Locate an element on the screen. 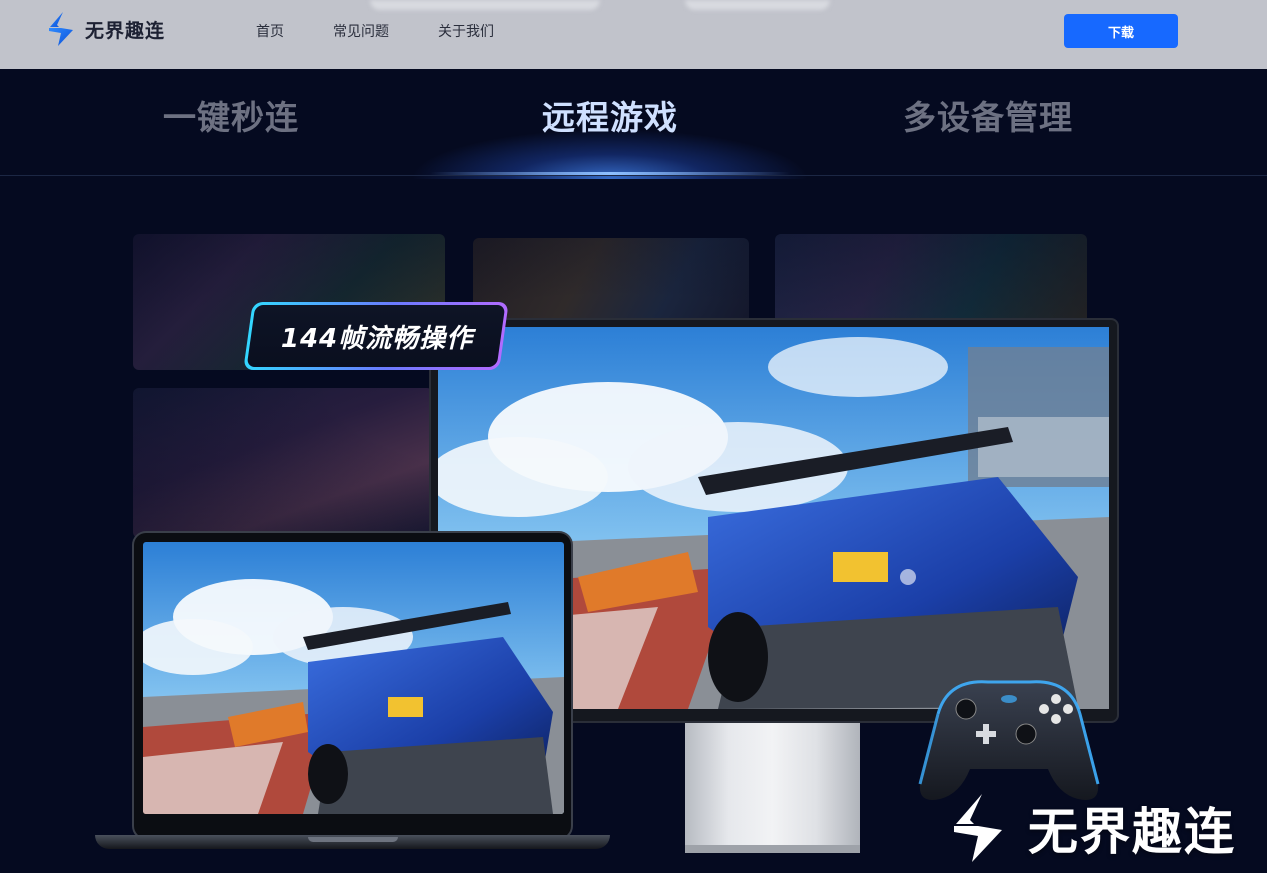 The width and height of the screenshot is (1267, 873). main-nav: 首页 常见问题 关于我们 is located at coordinates (399, 31).